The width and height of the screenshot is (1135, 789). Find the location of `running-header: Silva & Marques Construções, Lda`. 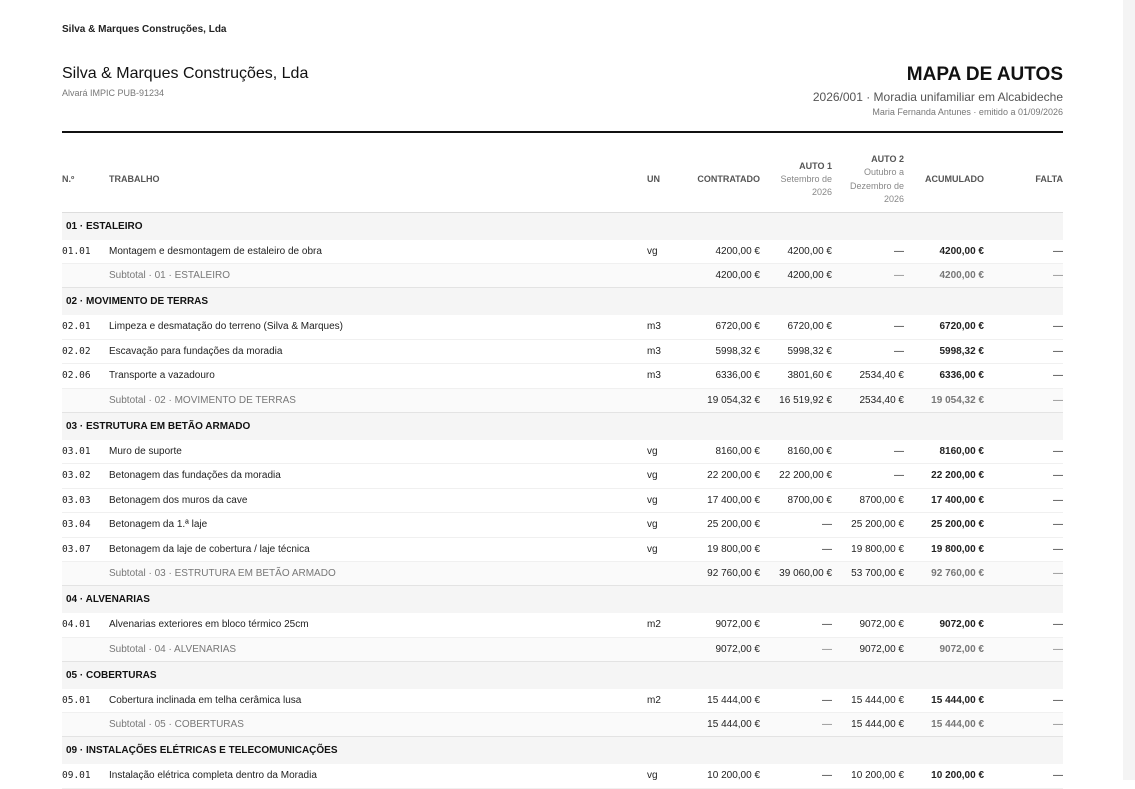

running-header: Silva & Marques Construções, Lda is located at coordinates (144, 29).